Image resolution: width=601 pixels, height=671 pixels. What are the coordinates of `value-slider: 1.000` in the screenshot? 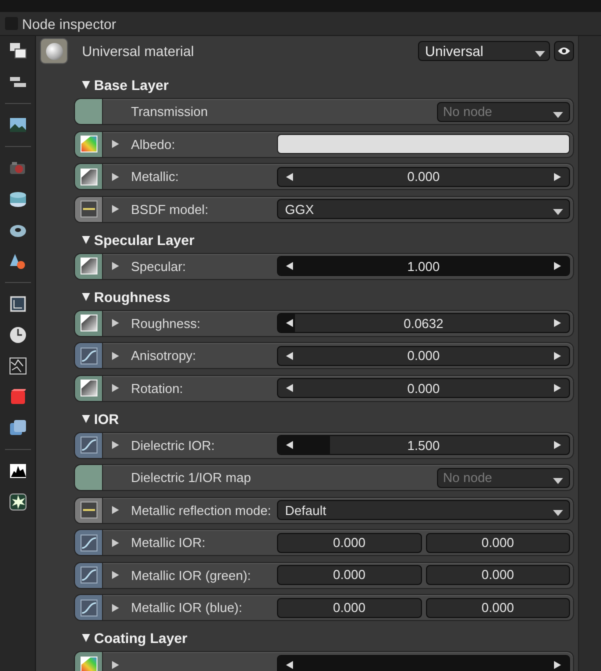 It's located at (423, 266).